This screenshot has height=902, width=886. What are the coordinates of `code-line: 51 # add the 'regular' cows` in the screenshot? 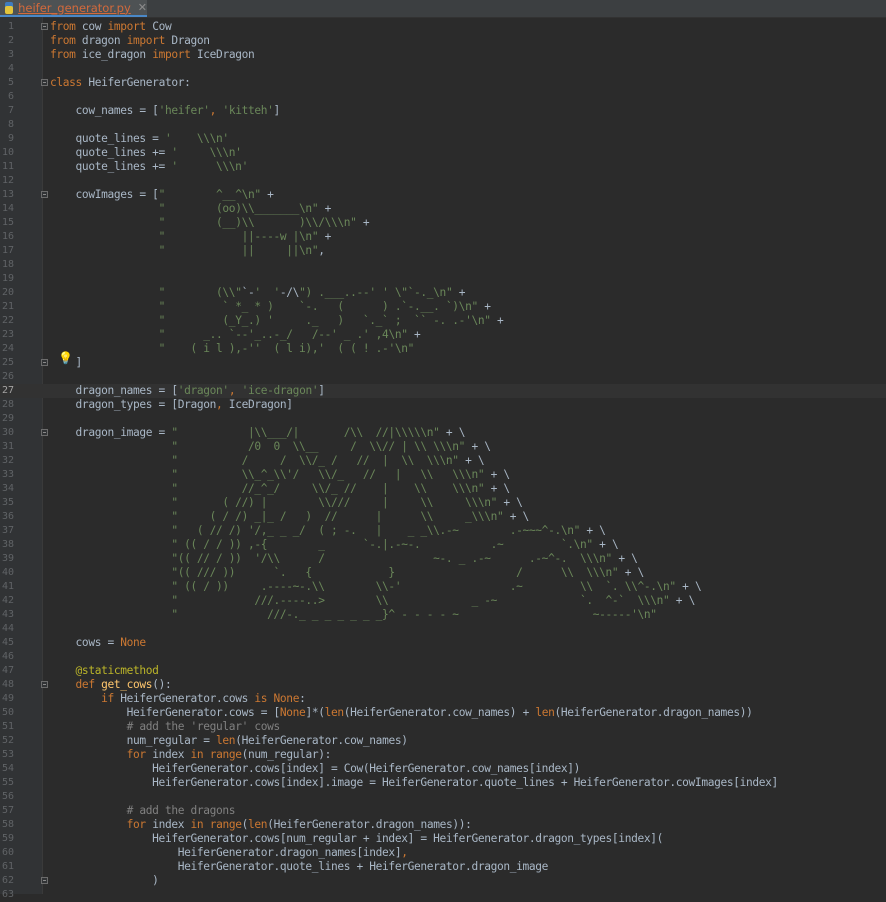 It's located at (443, 727).